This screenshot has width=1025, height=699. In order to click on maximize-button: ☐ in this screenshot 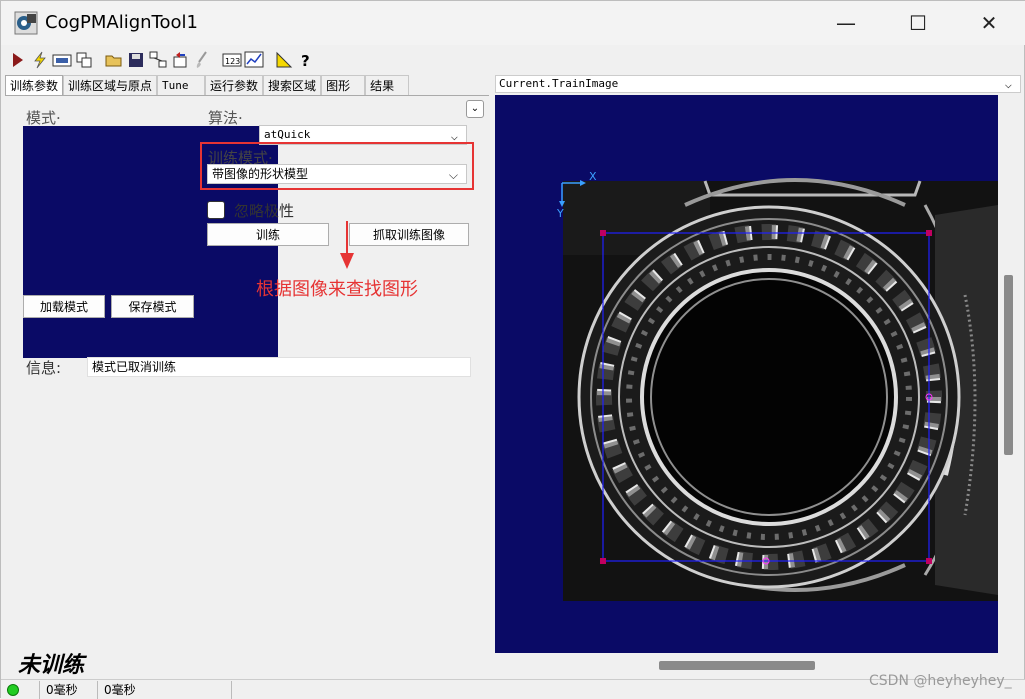, I will do `click(918, 23)`.